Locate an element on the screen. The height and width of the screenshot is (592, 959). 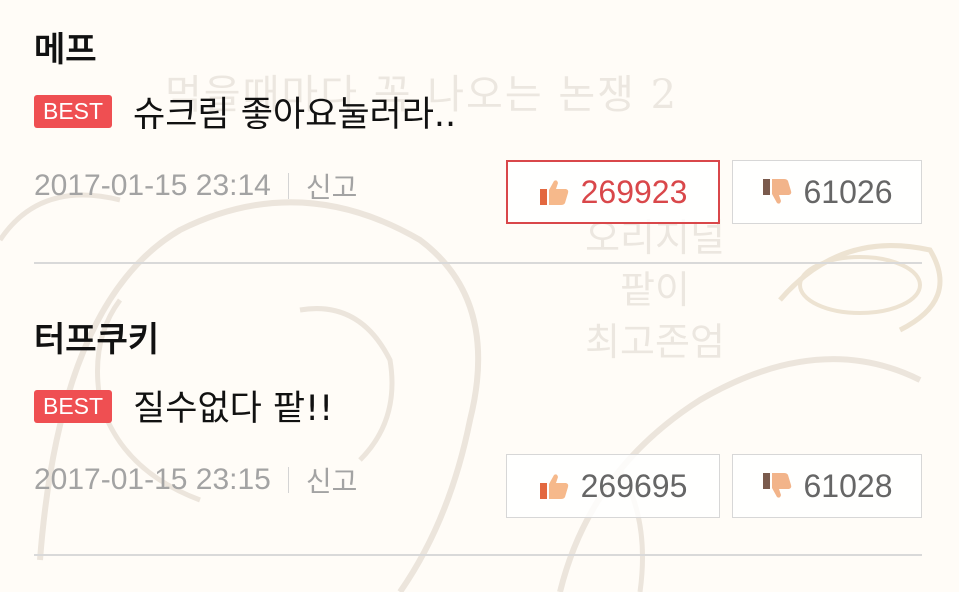
comment-meta: 2017-01-15 23:14 신고 is located at coordinates (195, 186).